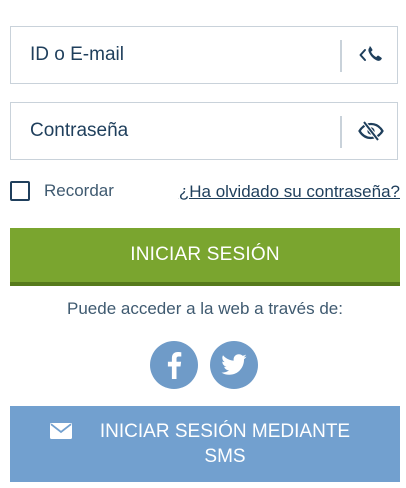  Describe the element at coordinates (205, 257) in the screenshot. I see `login-button: INICIAR SESIÓN` at that location.